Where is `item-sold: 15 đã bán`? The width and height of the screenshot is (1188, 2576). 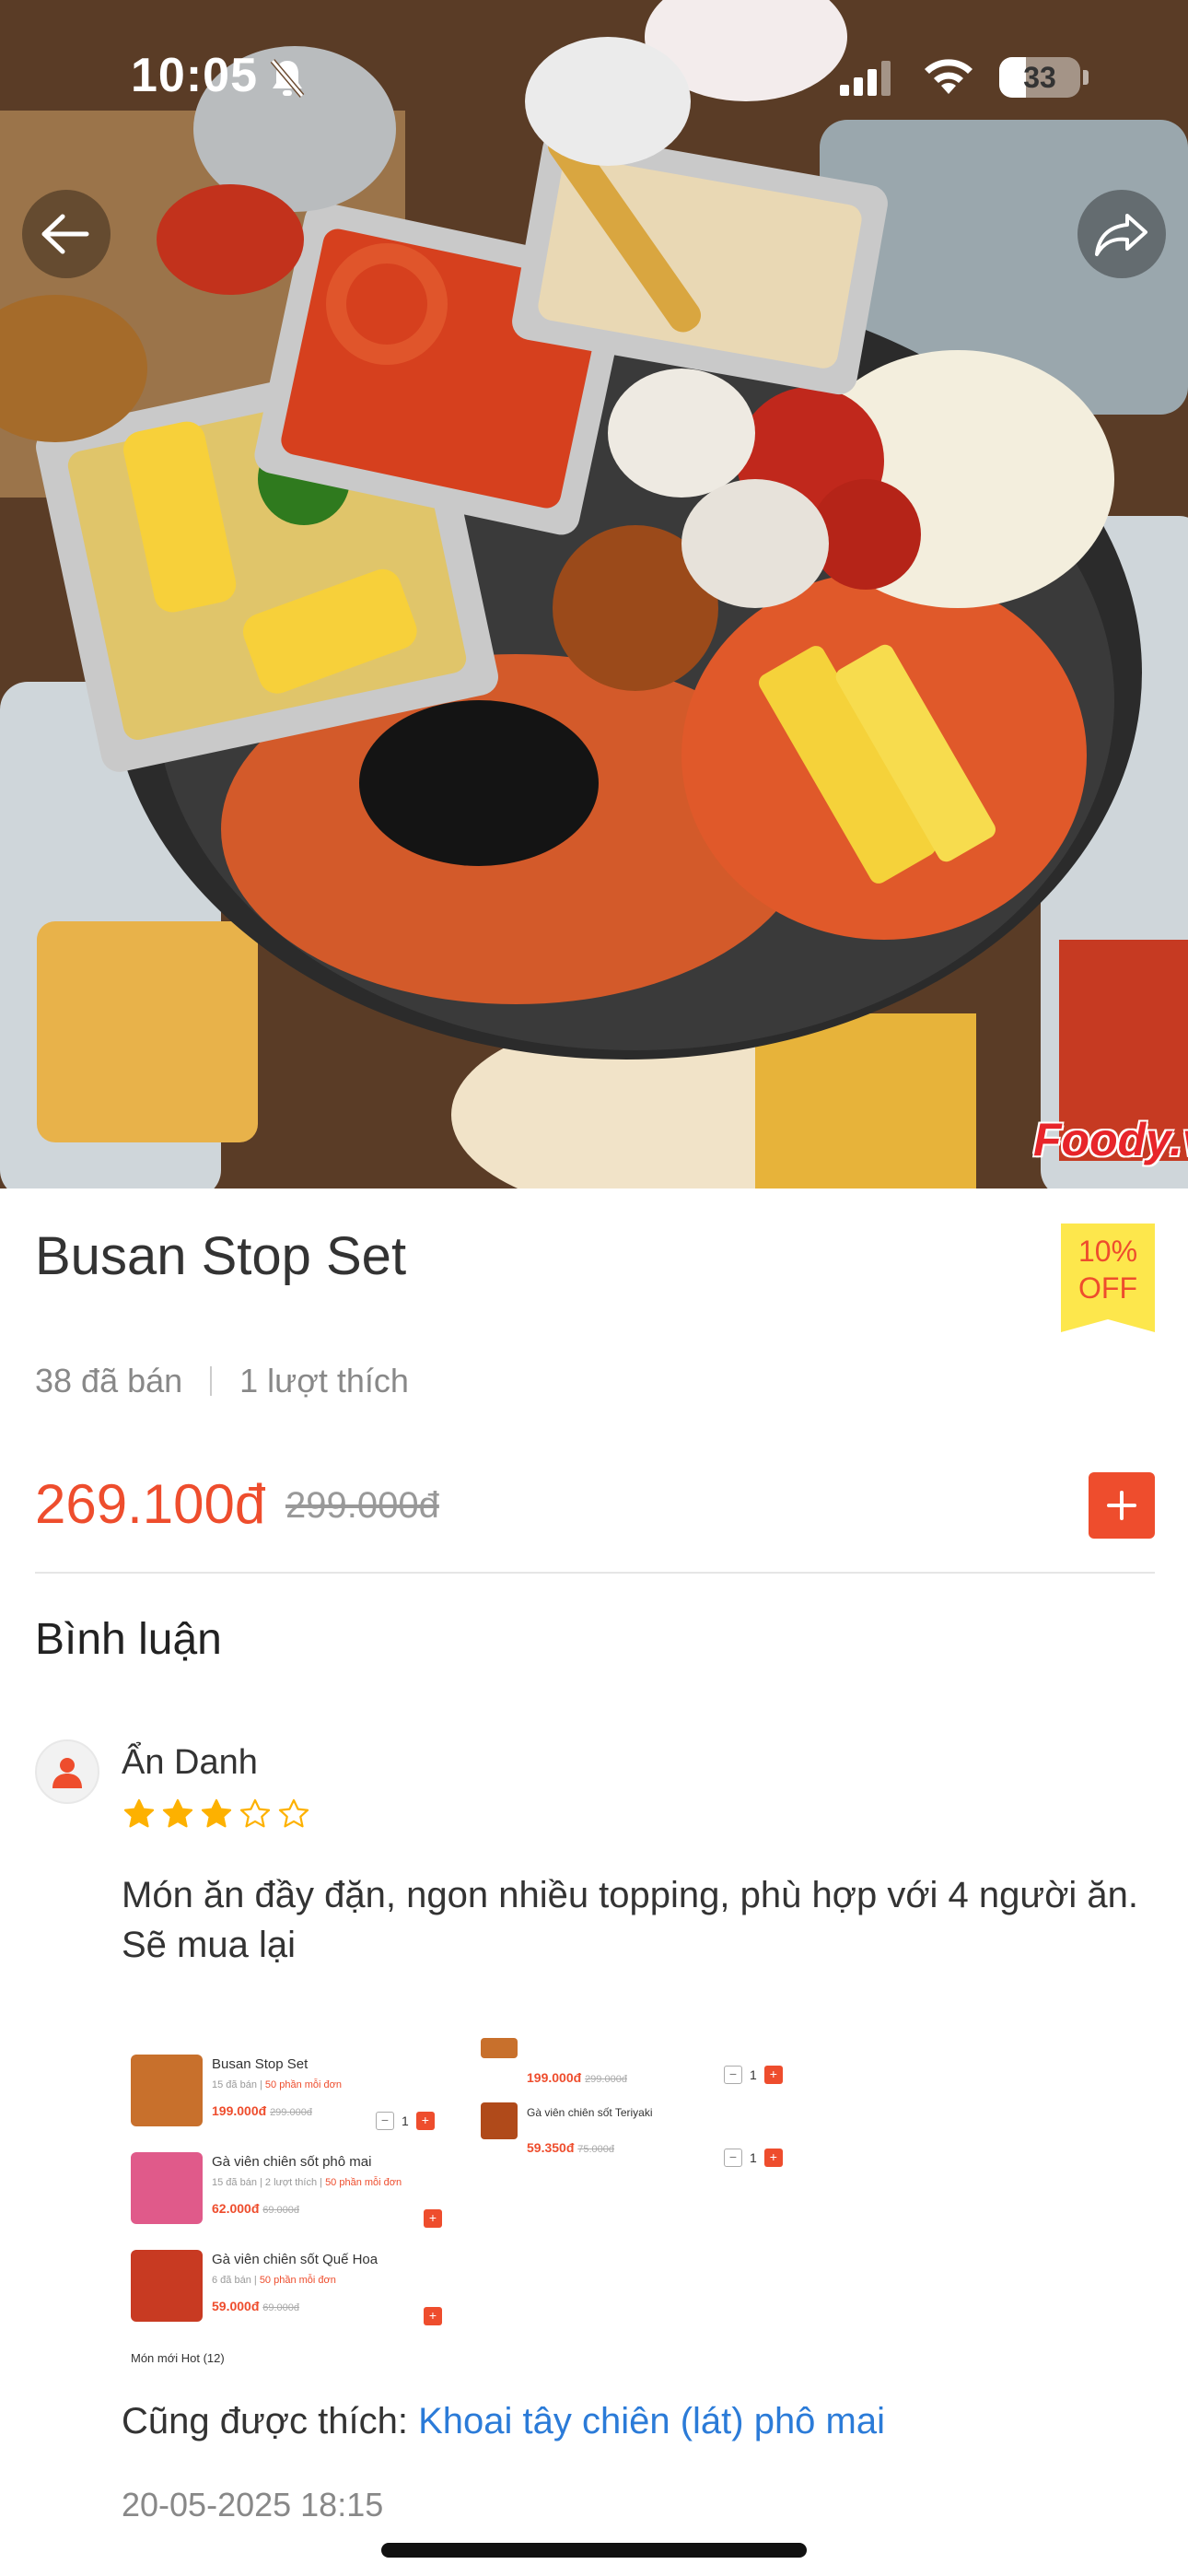
item-sold: 15 đã bán is located at coordinates (234, 2084).